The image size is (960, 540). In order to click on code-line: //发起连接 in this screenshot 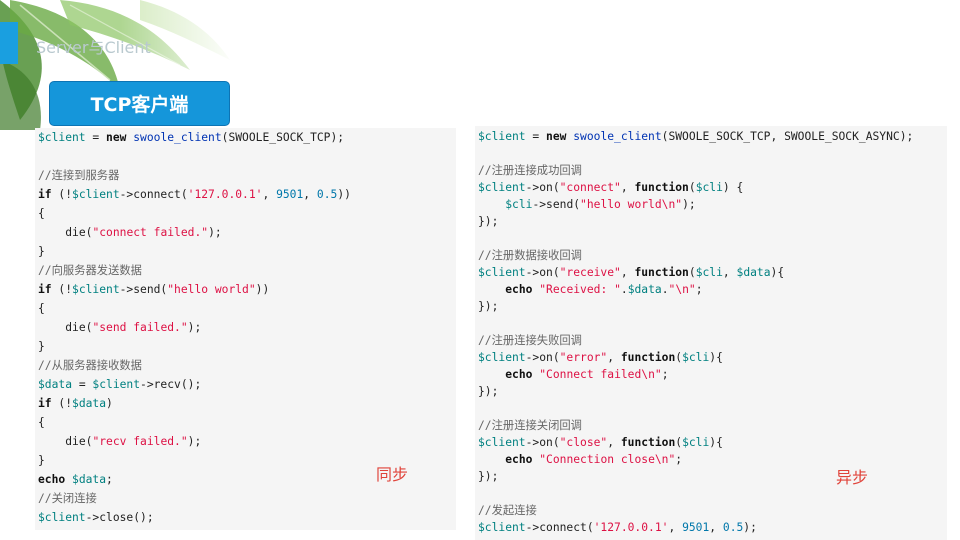, I will do `click(507, 510)`.